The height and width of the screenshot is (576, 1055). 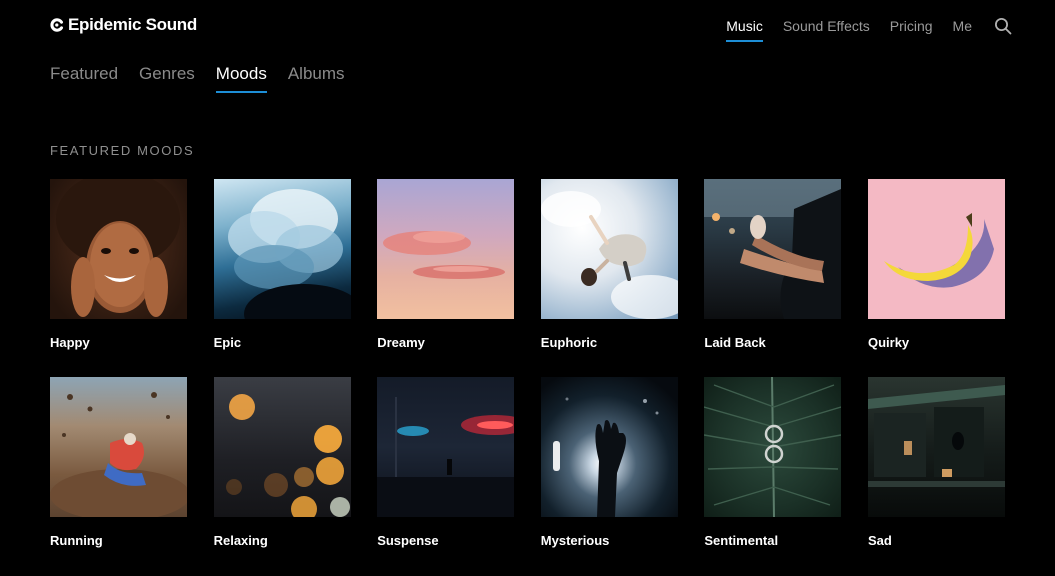 What do you see at coordinates (401, 342) in the screenshot?
I see `mood-label-dreamy: Dreamy` at bounding box center [401, 342].